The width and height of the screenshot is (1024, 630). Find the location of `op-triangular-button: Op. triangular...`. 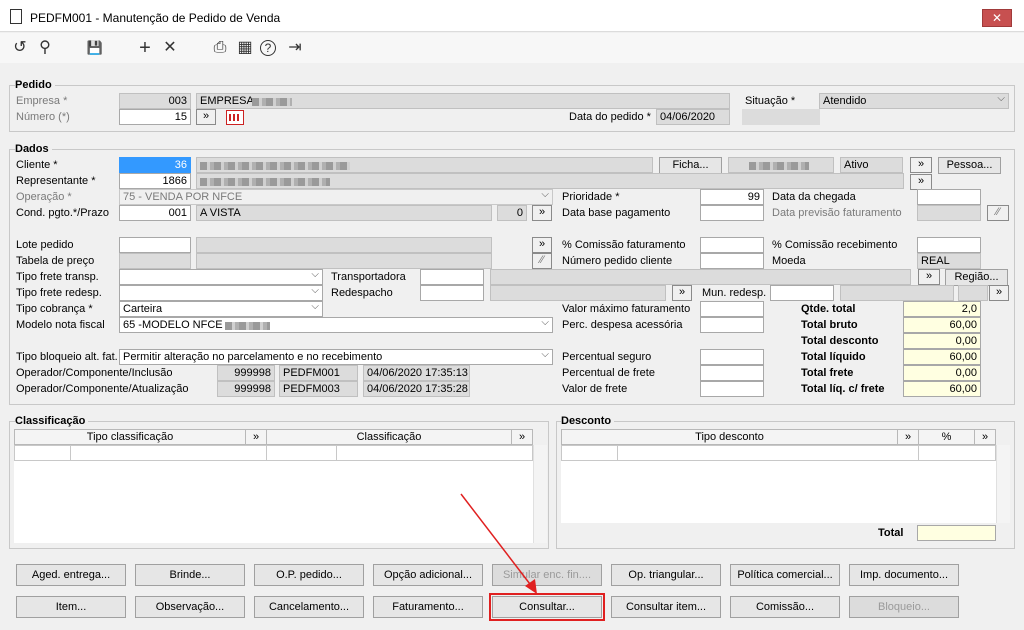

op-triangular-button: Op. triangular... is located at coordinates (666, 575).